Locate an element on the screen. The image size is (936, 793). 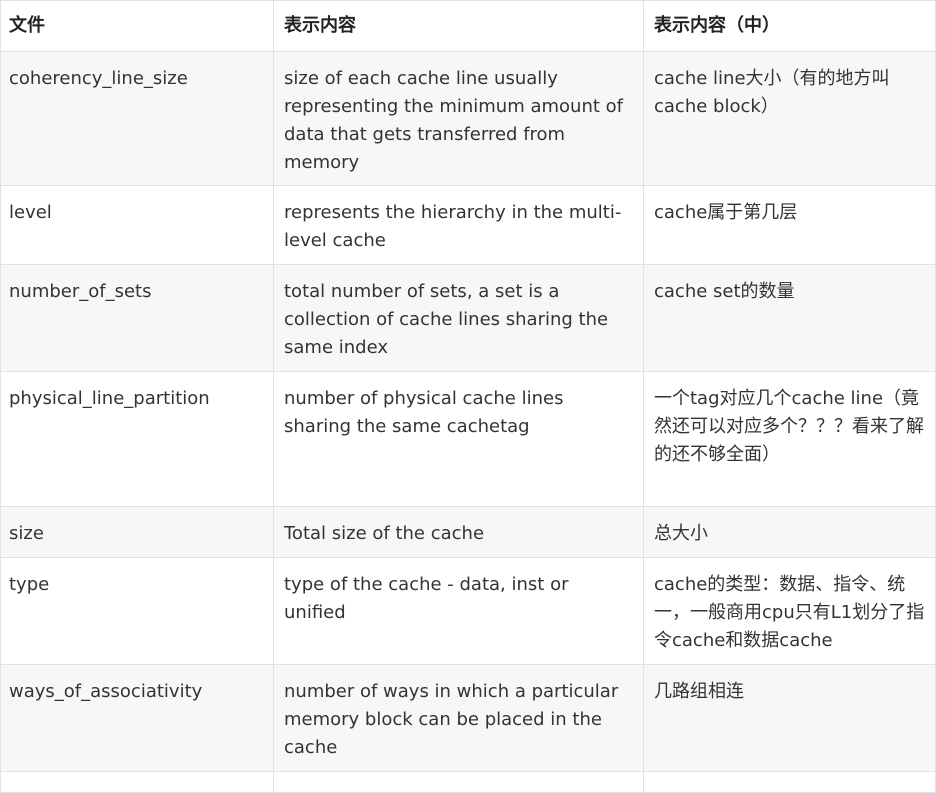
table-header-row: 文件 表示内容 表示内容（中） is located at coordinates (468, 26).